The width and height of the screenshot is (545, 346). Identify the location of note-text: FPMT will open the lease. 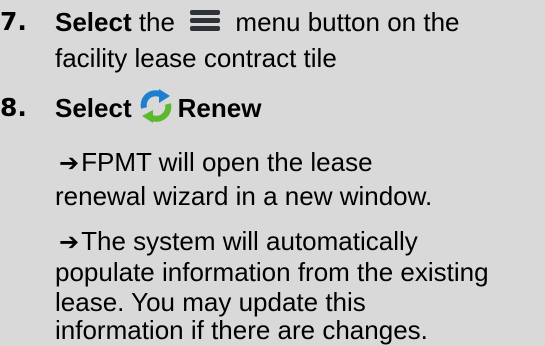
(227, 162).